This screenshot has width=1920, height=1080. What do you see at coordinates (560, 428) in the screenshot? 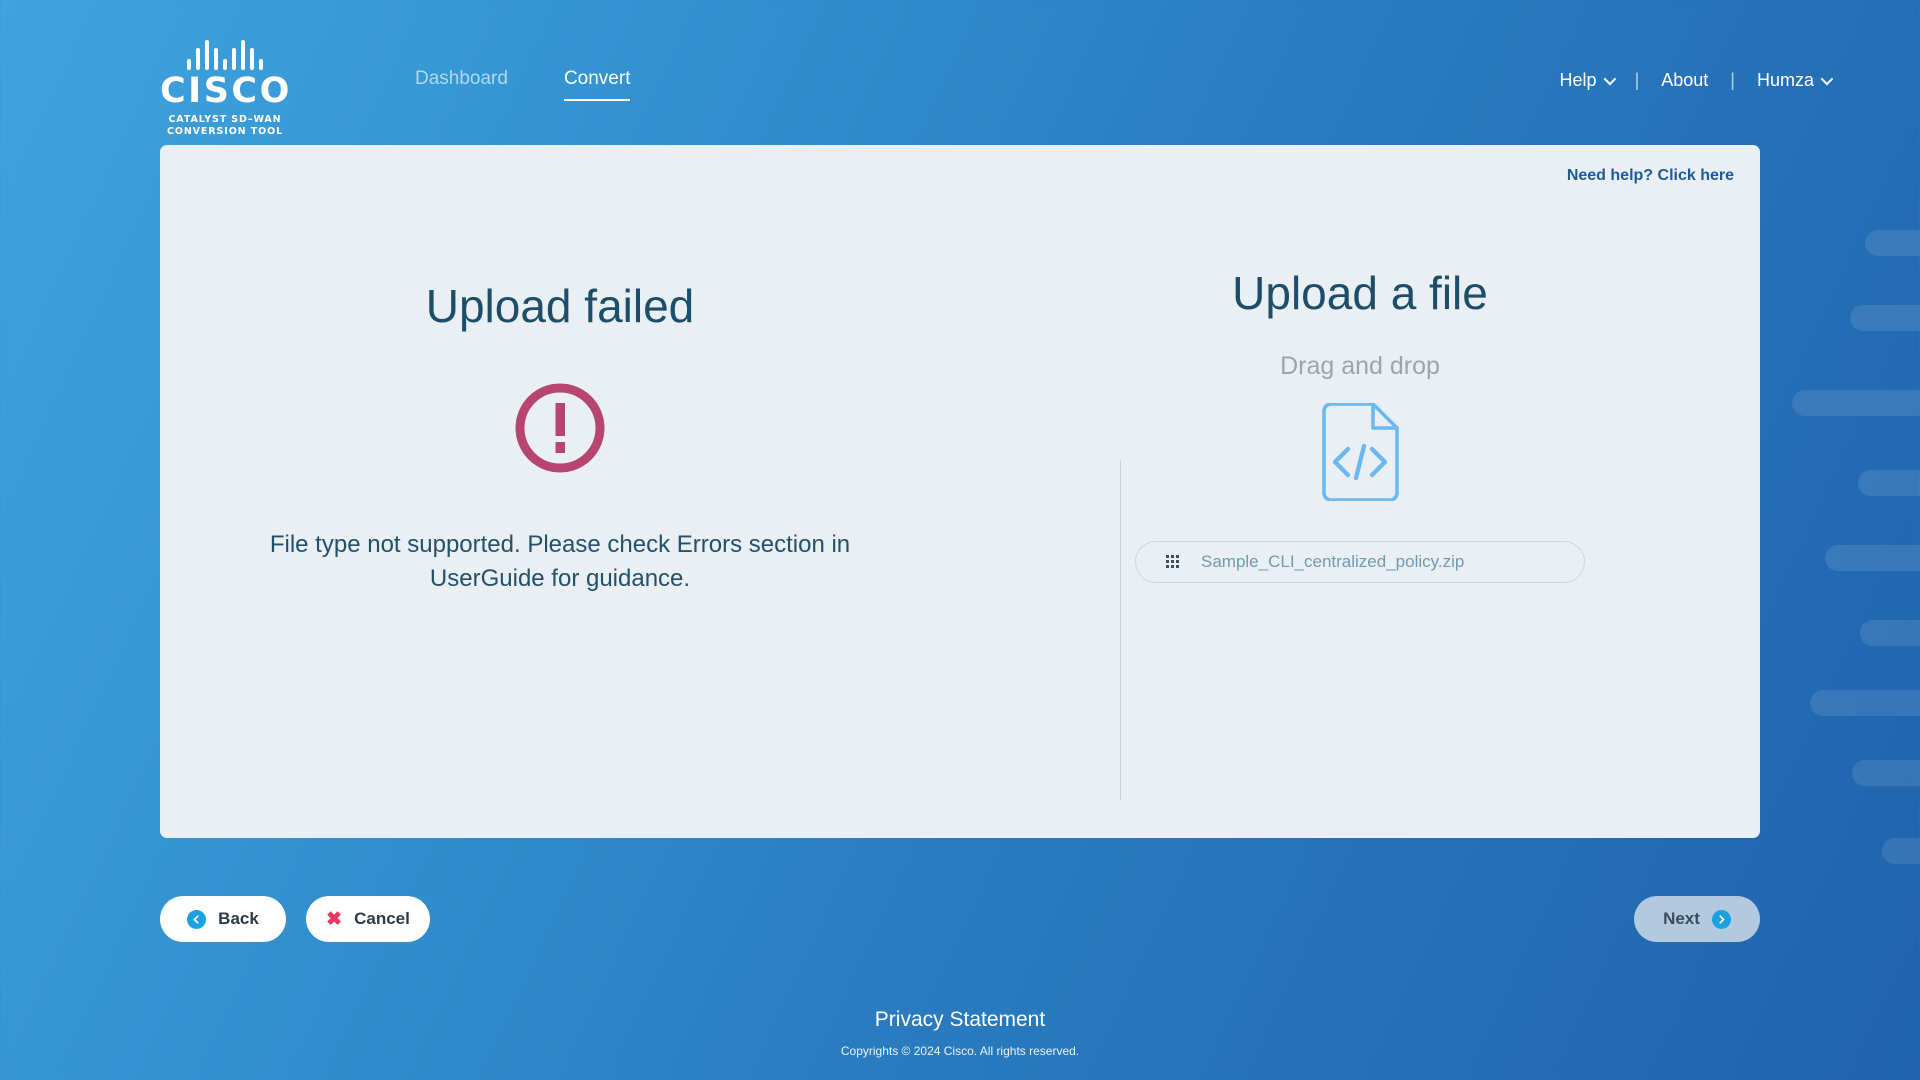
I see `error-exclamation-circle-icon` at bounding box center [560, 428].